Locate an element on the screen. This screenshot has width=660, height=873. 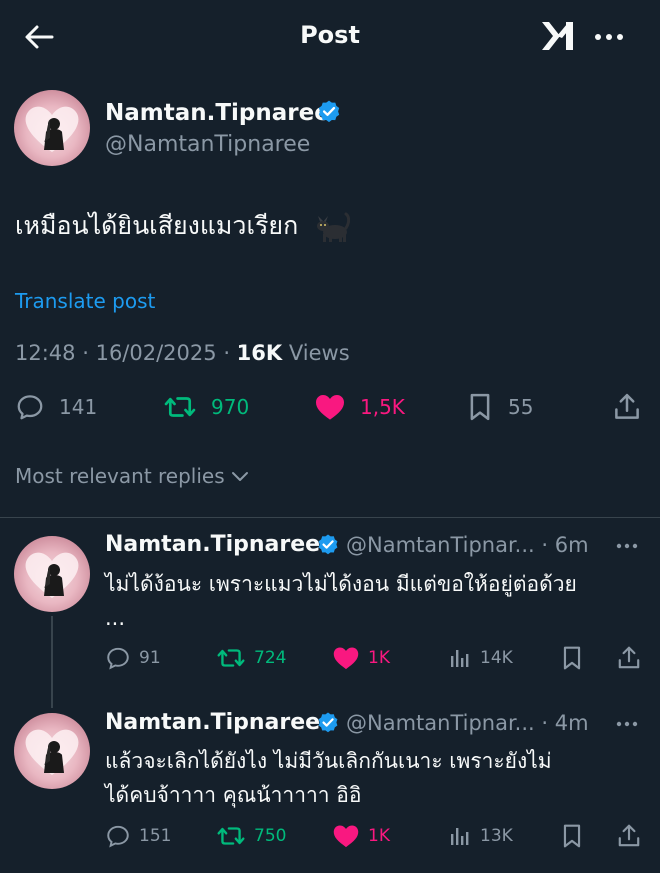
reply-handle-time: @NamtanTipnar... · 4m is located at coordinates (467, 723).